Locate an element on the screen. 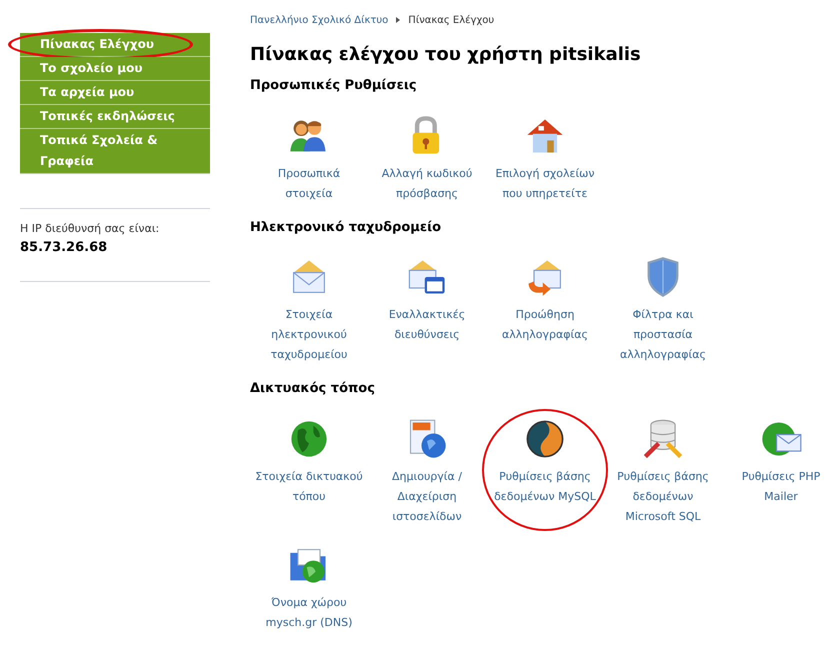 The height and width of the screenshot is (657, 840). ip-label: Η IP διεύθυνσή σας είναι: is located at coordinates (90, 229).